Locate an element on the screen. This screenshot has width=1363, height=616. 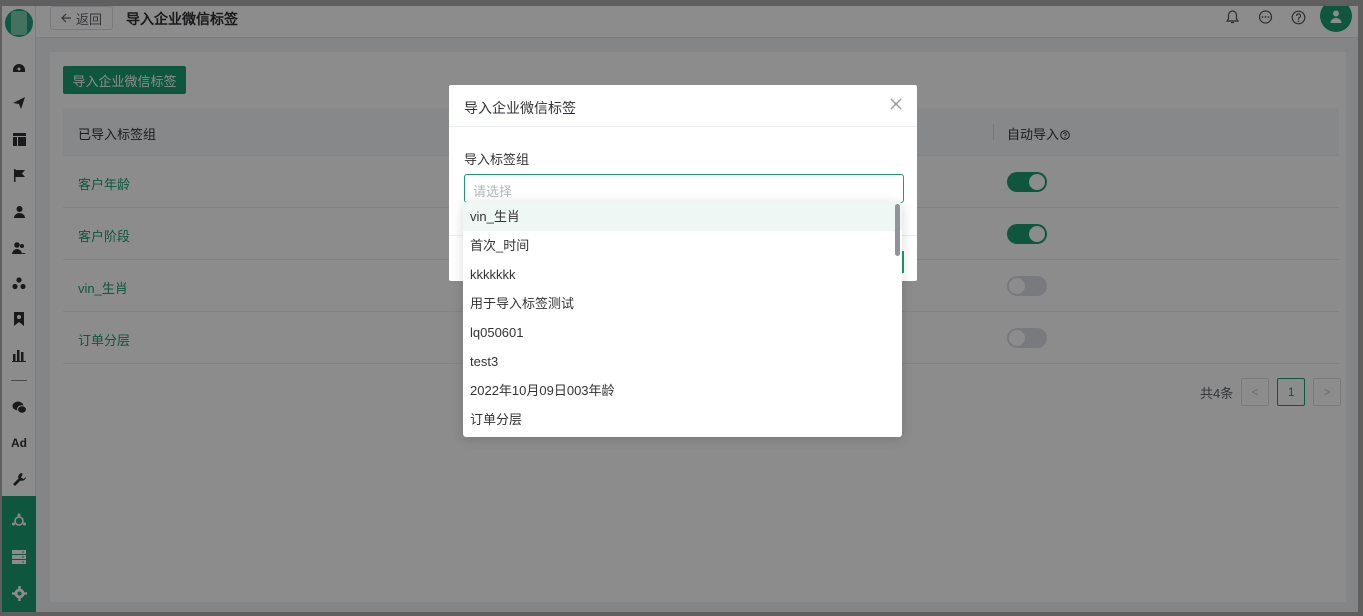
close-icon is located at coordinates (896, 104).